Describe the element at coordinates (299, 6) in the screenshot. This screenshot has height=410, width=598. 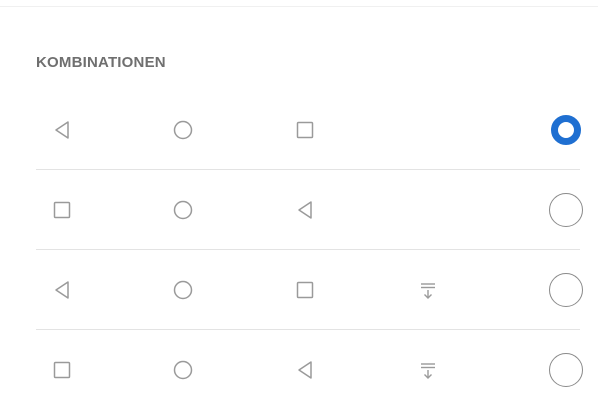
I see `top-divider` at that location.